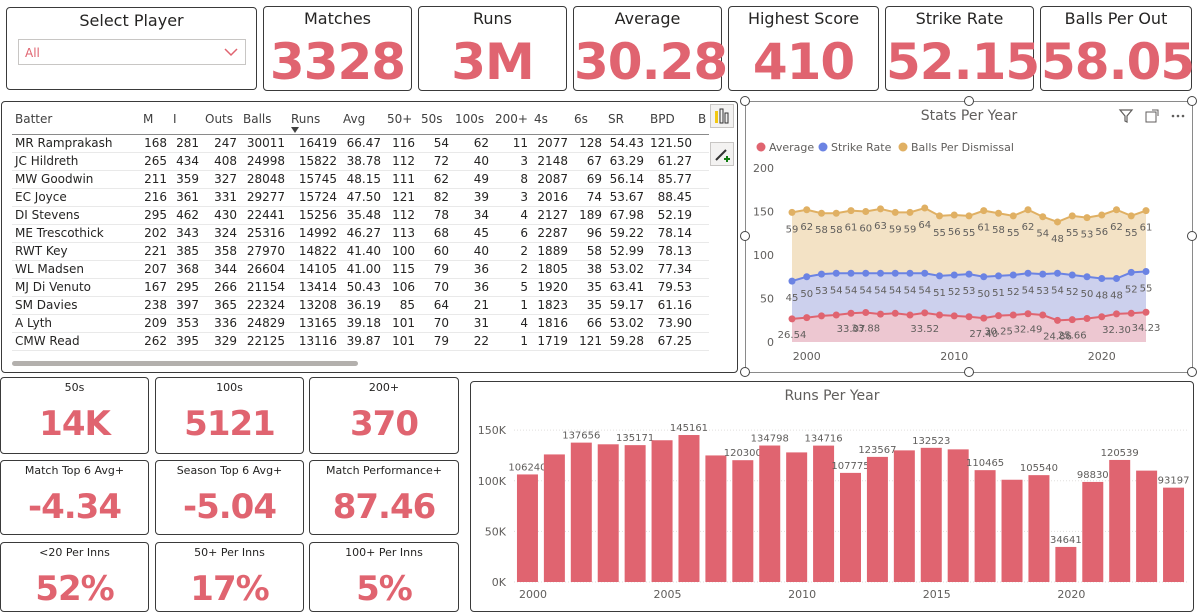 The height and width of the screenshot is (613, 1198). Describe the element at coordinates (851, 228) in the screenshot. I see `bpd-data-label: 61` at that location.